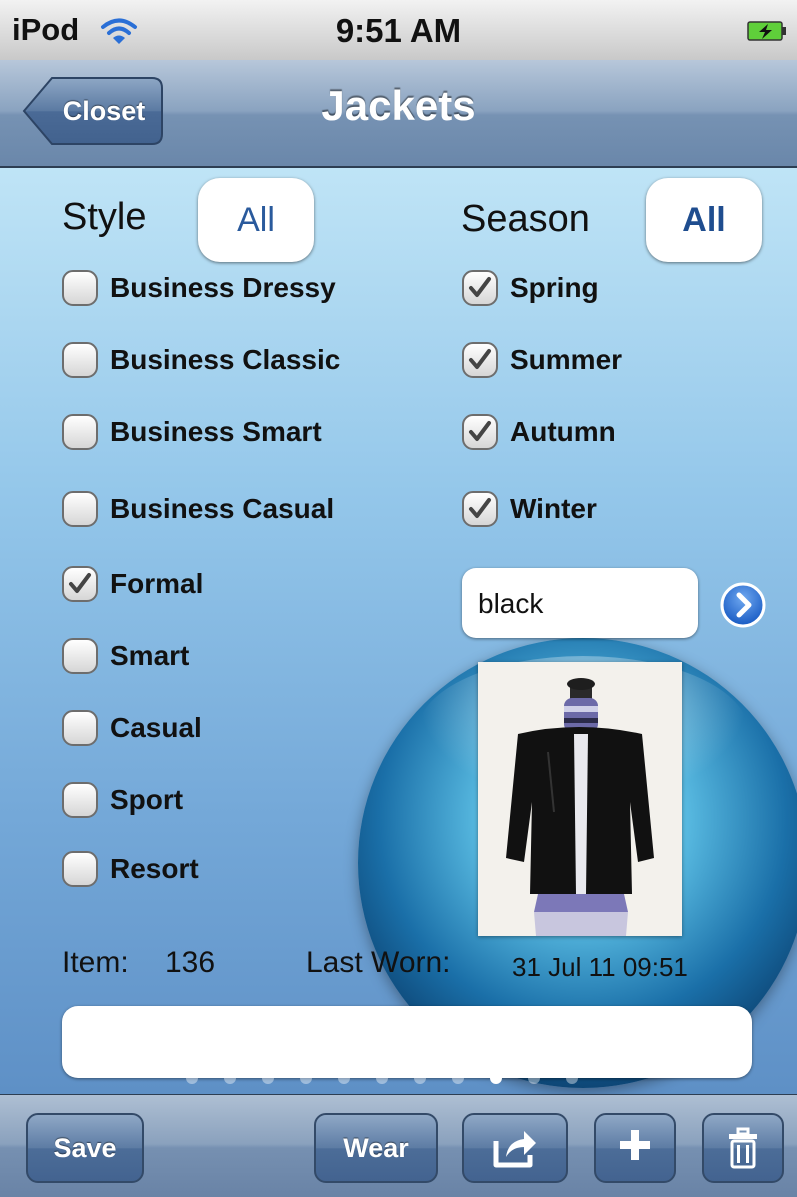  What do you see at coordinates (553, 508) in the screenshot?
I see `season-option-label: Winter` at bounding box center [553, 508].